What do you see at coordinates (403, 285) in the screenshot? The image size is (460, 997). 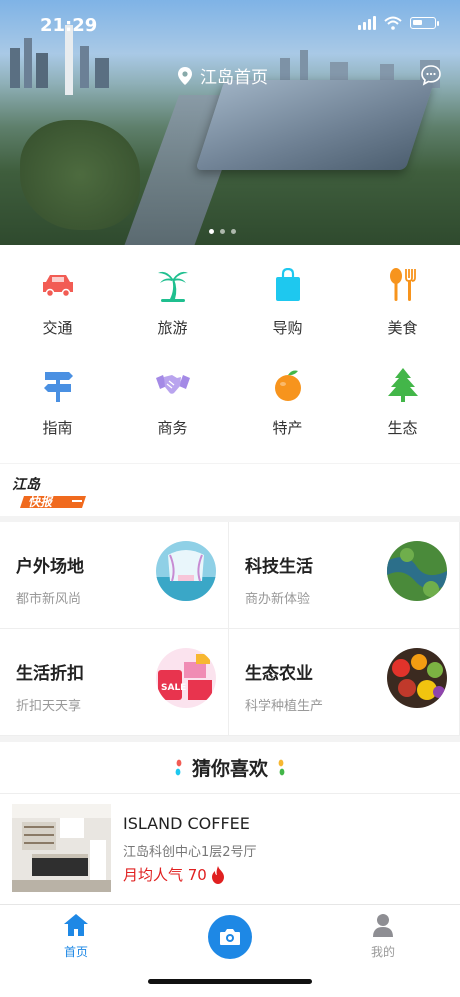 I see `spoon-fork-icon` at bounding box center [403, 285].